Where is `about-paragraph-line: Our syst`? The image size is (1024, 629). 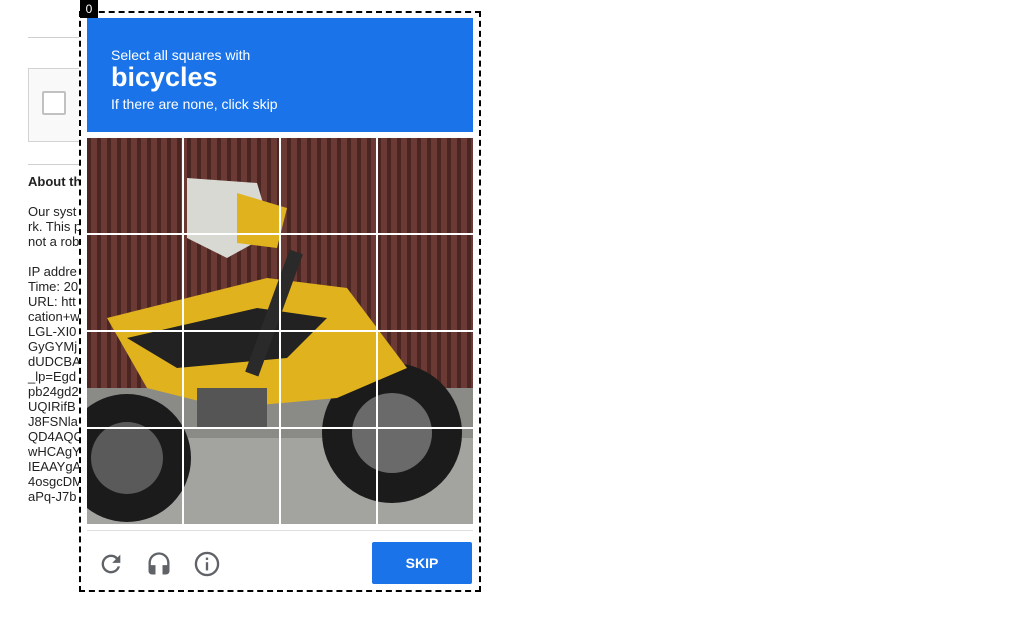
about-paragraph-line: Our syst is located at coordinates (52, 211).